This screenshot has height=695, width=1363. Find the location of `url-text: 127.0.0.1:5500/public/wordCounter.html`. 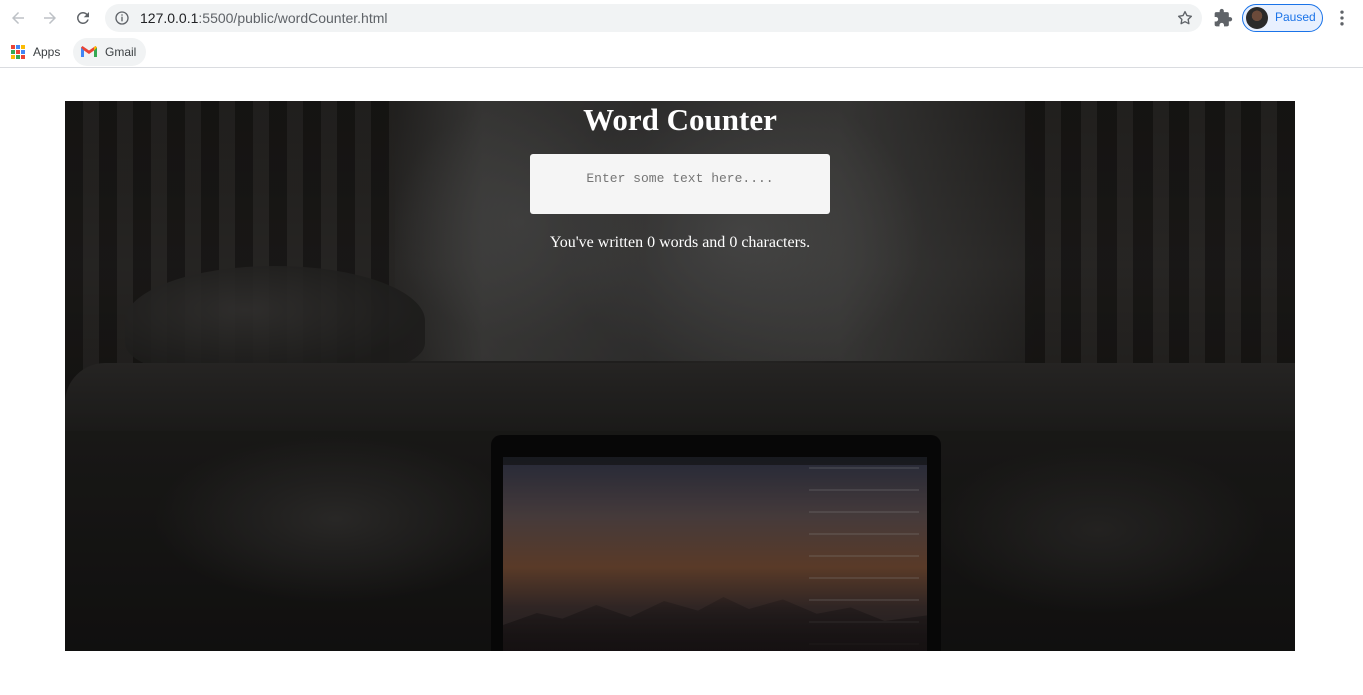

url-text: 127.0.0.1:5500/public/wordCounter.html is located at coordinates (264, 18).